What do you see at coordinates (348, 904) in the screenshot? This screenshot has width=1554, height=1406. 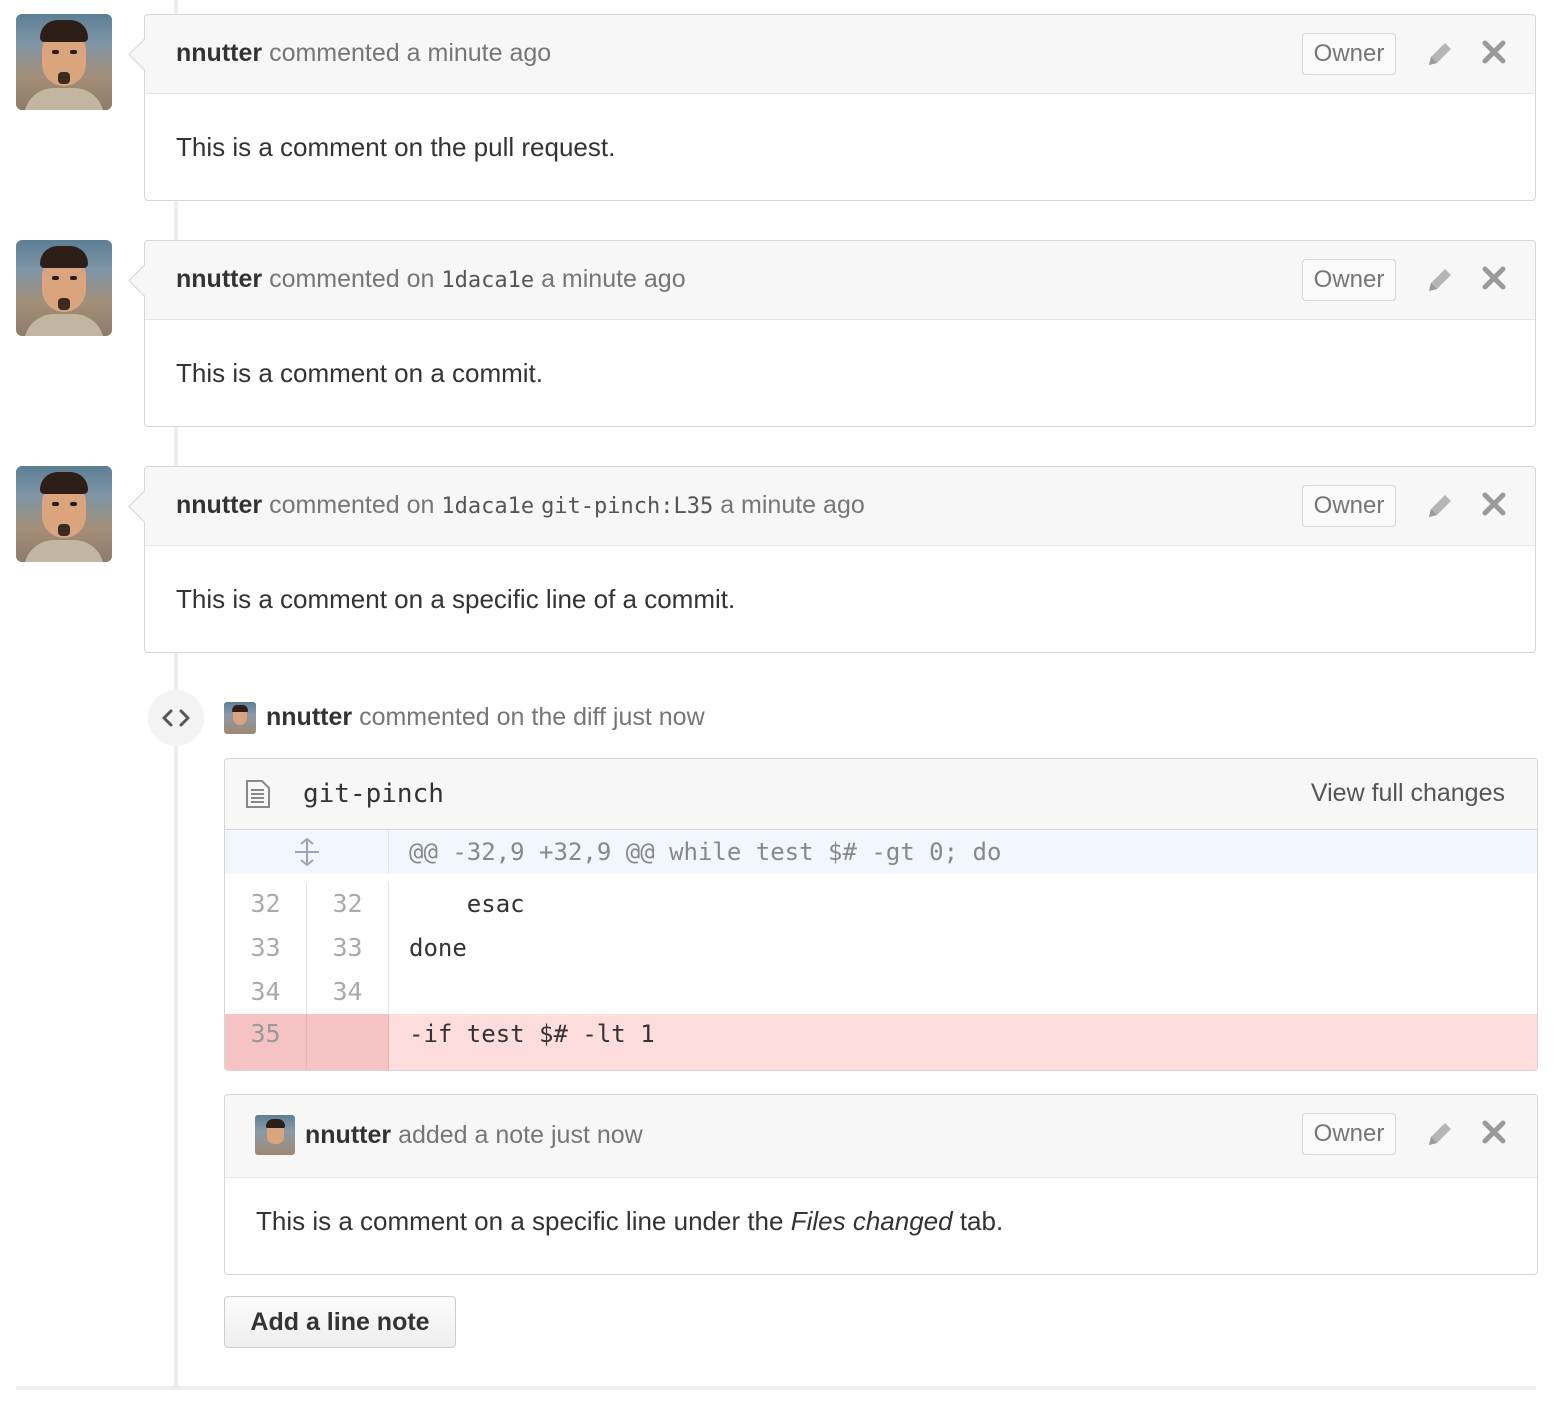 I see `new-line-number: 32` at bounding box center [348, 904].